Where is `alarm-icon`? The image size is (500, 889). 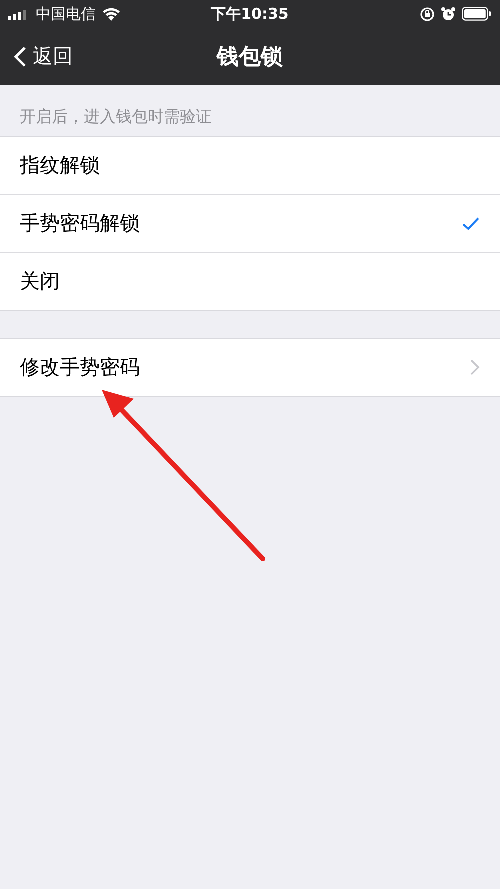
alarm-icon is located at coordinates (448, 14).